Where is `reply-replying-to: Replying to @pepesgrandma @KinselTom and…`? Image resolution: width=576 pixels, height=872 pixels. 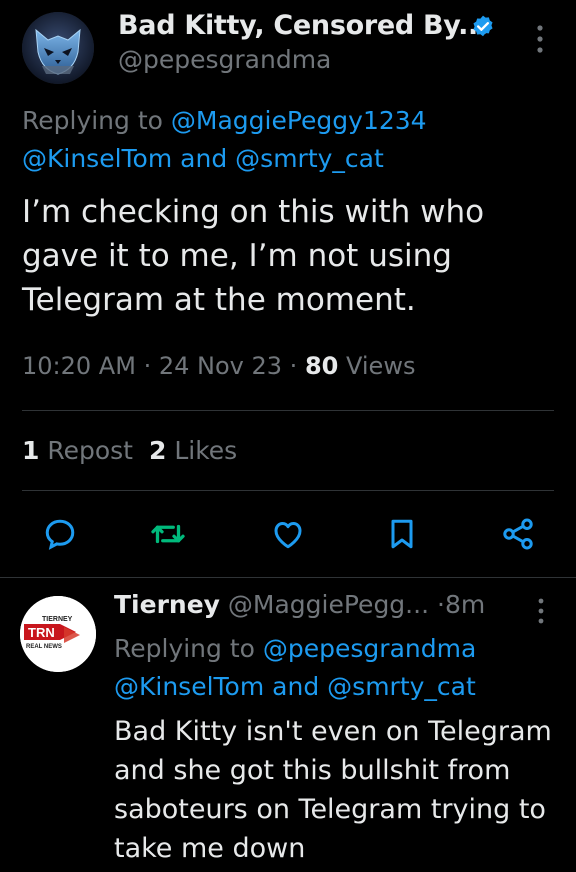 reply-replying-to: Replying to @pepesgrandma @KinselTom and… is located at coordinates (334, 668).